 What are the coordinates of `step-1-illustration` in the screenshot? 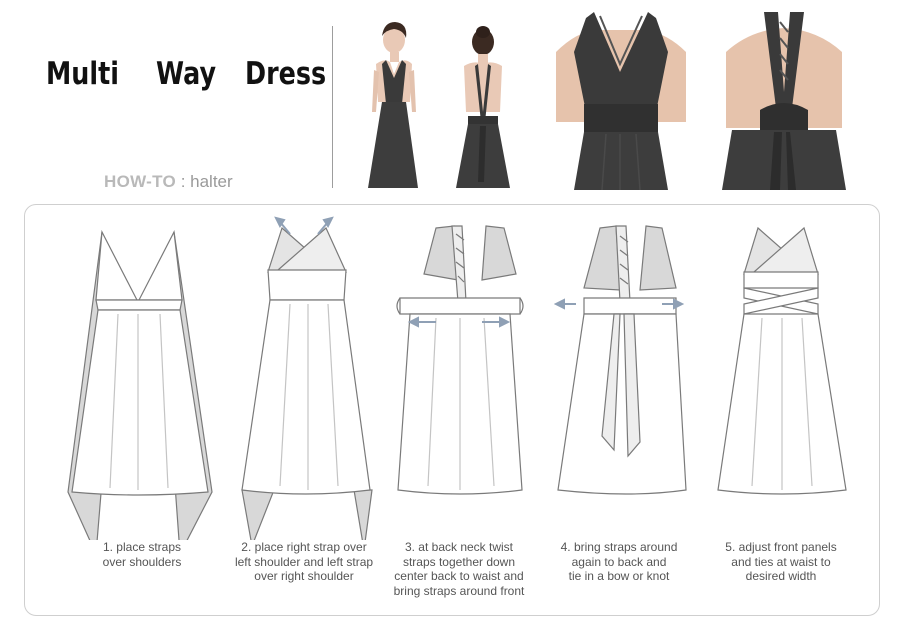 It's located at (140, 384).